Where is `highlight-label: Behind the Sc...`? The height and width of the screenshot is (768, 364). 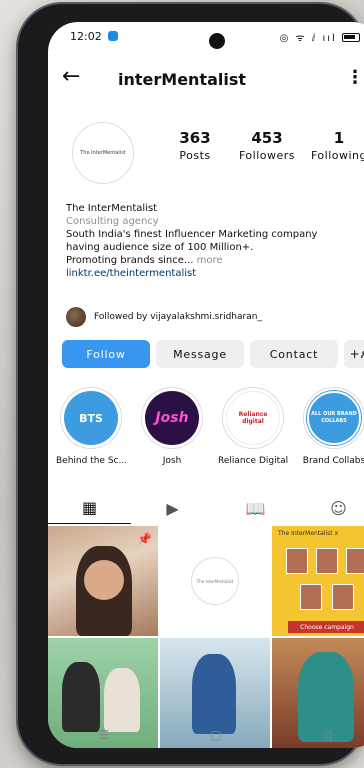
highlight-label: Behind the Sc... is located at coordinates (91, 461).